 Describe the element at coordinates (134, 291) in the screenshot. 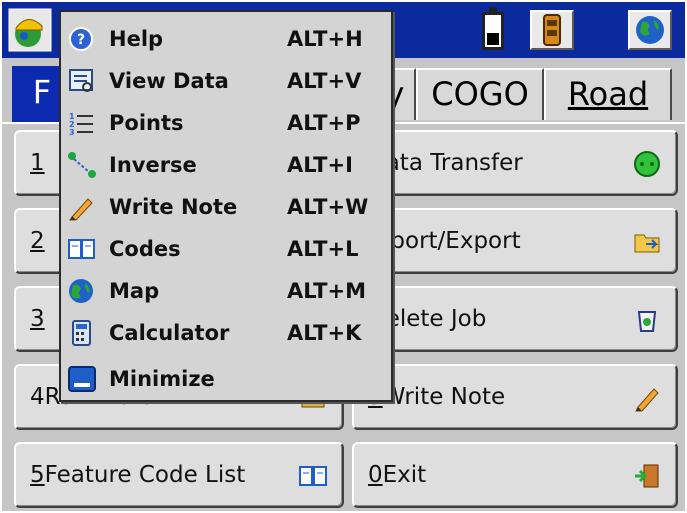

I see `menu-item-label: Map` at that location.